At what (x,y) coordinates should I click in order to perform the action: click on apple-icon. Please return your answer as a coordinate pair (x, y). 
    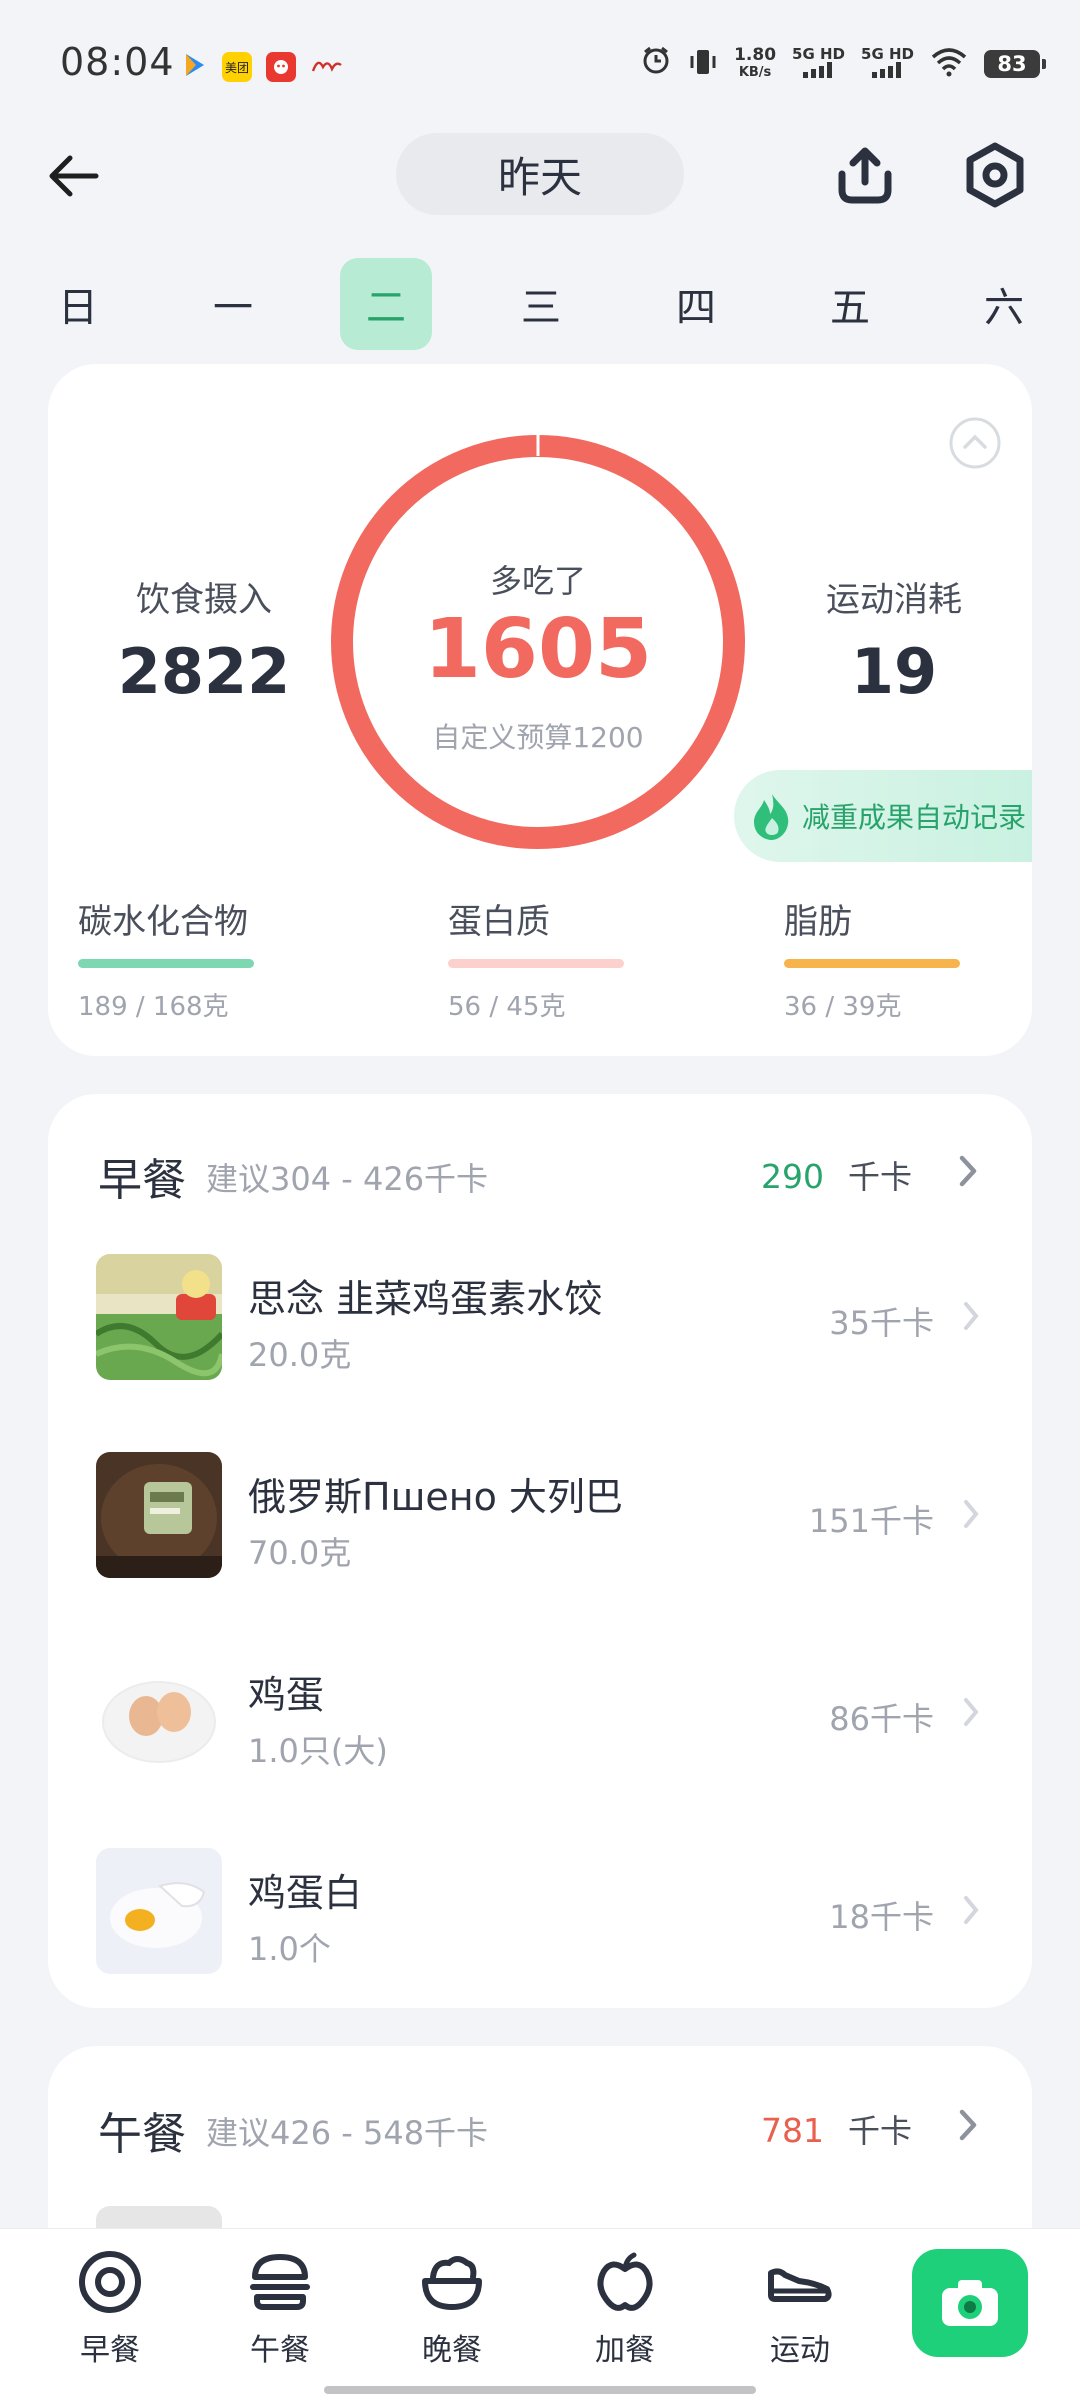
    Looking at the image, I should click on (625, 2281).